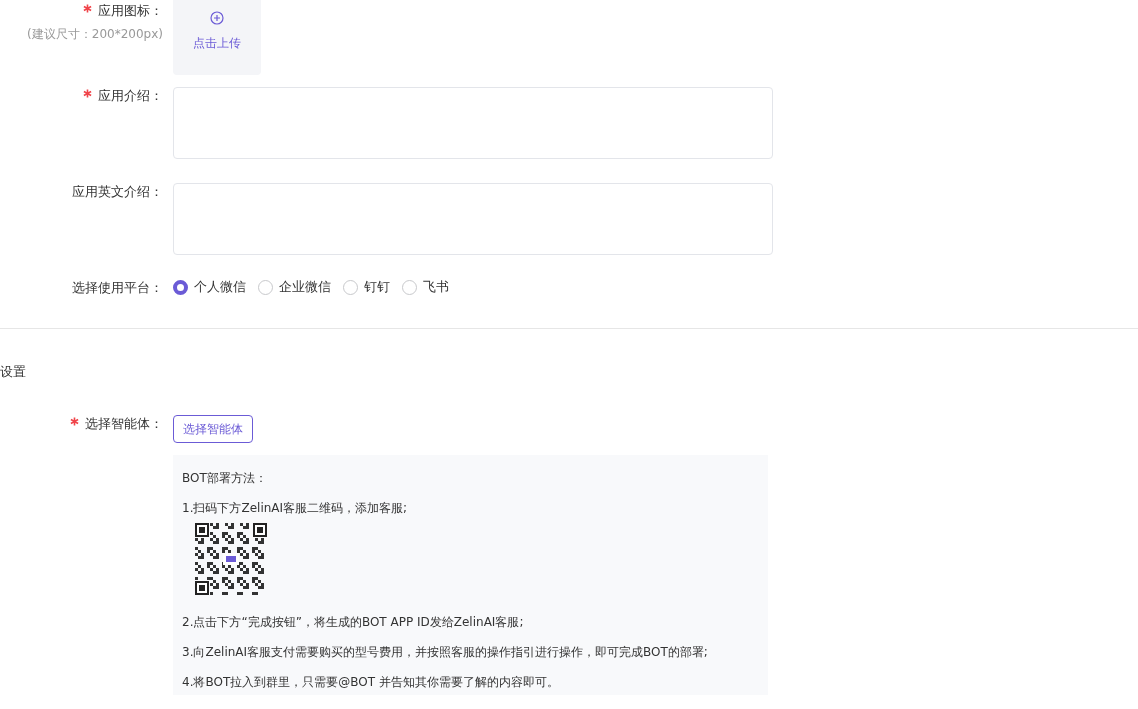  What do you see at coordinates (95, 34) in the screenshot?
I see `size-hint: (建议尺寸：200*200px)` at bounding box center [95, 34].